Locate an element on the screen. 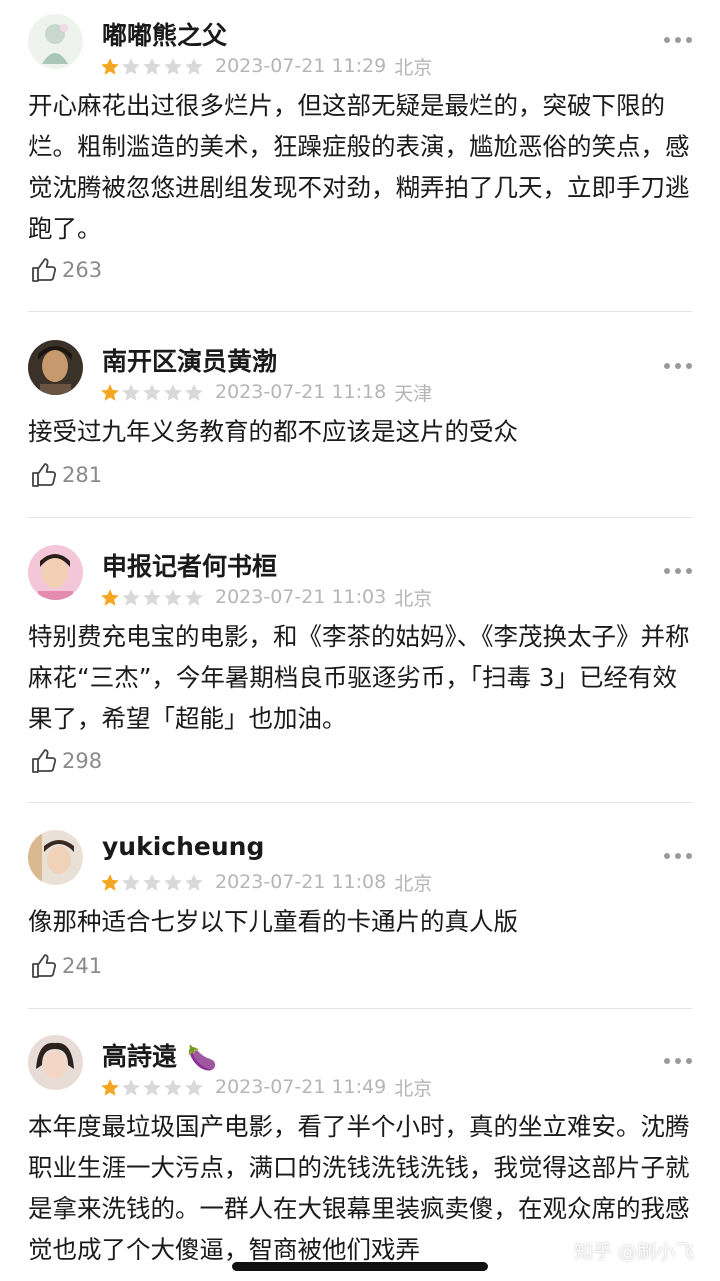 This screenshot has height=1281, width=720. review-text: 接受过九年义务教育的都不应该是这片的受众 is located at coordinates (362, 431).